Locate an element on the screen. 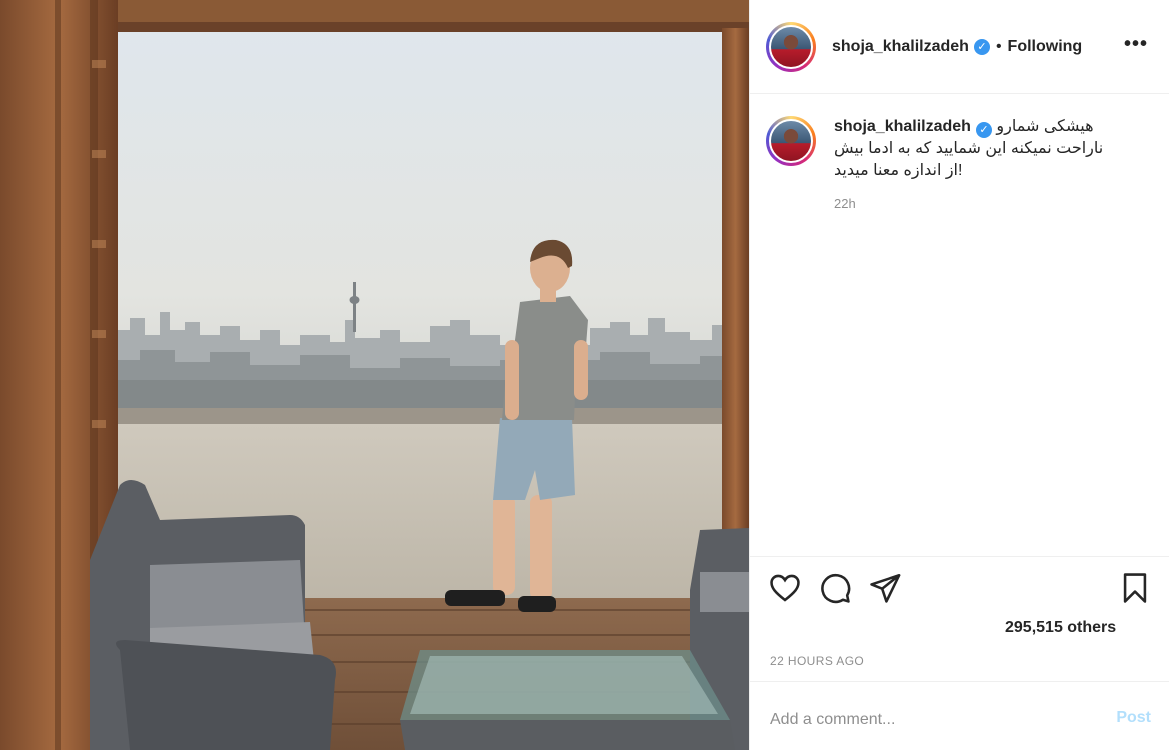 The width and height of the screenshot is (1169, 750). share-icon is located at coordinates (885, 588).